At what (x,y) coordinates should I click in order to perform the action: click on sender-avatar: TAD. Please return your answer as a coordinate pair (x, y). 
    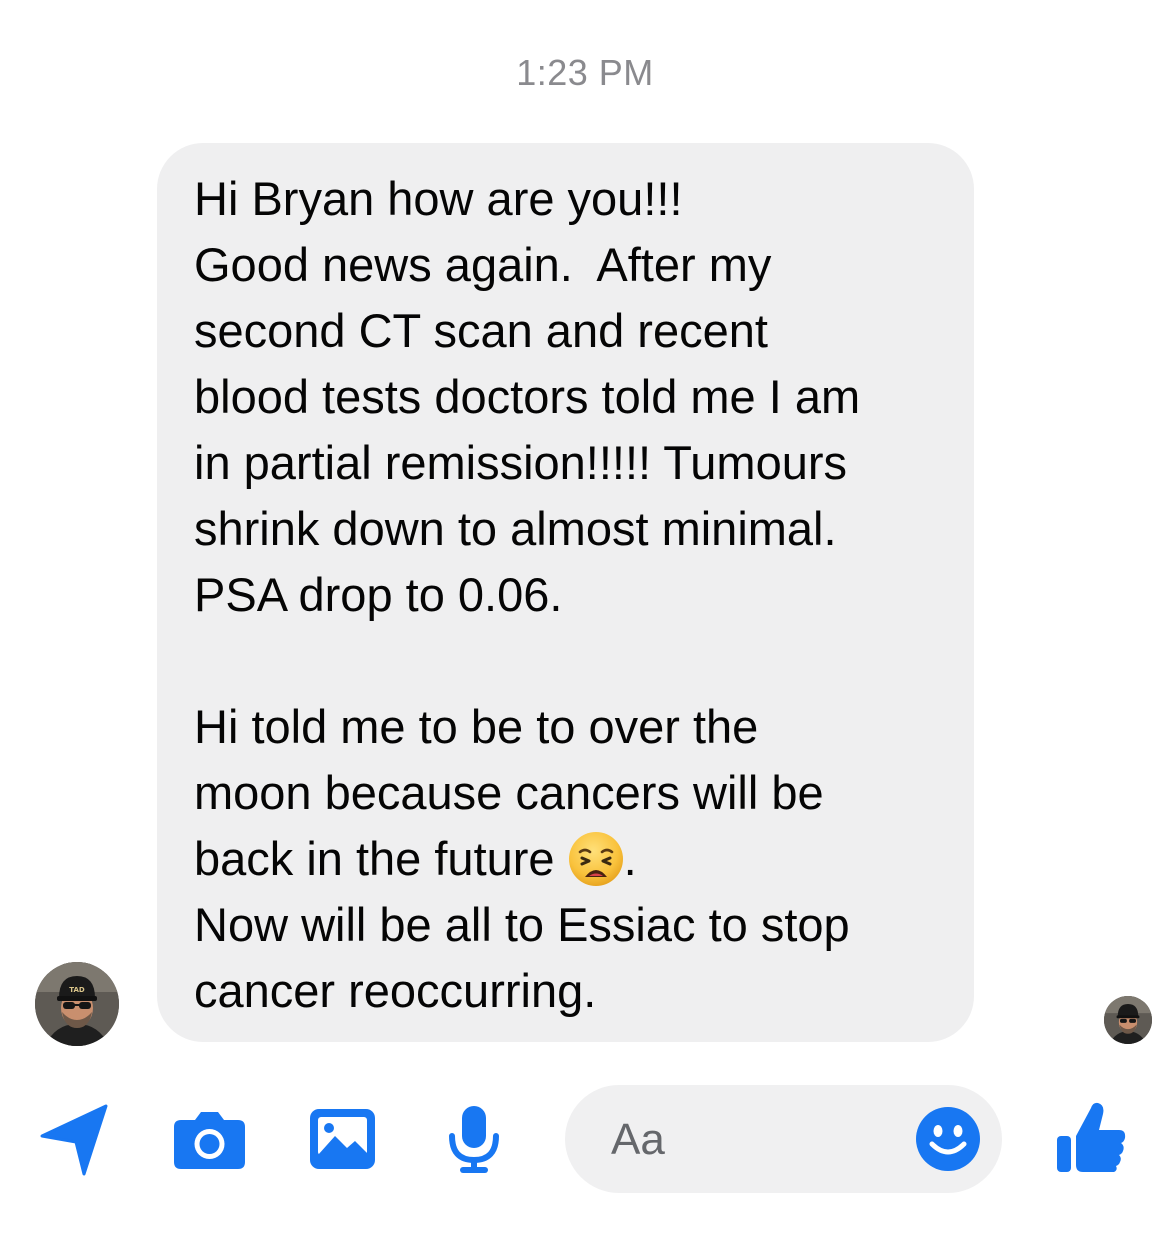
    Looking at the image, I should click on (77, 1004).